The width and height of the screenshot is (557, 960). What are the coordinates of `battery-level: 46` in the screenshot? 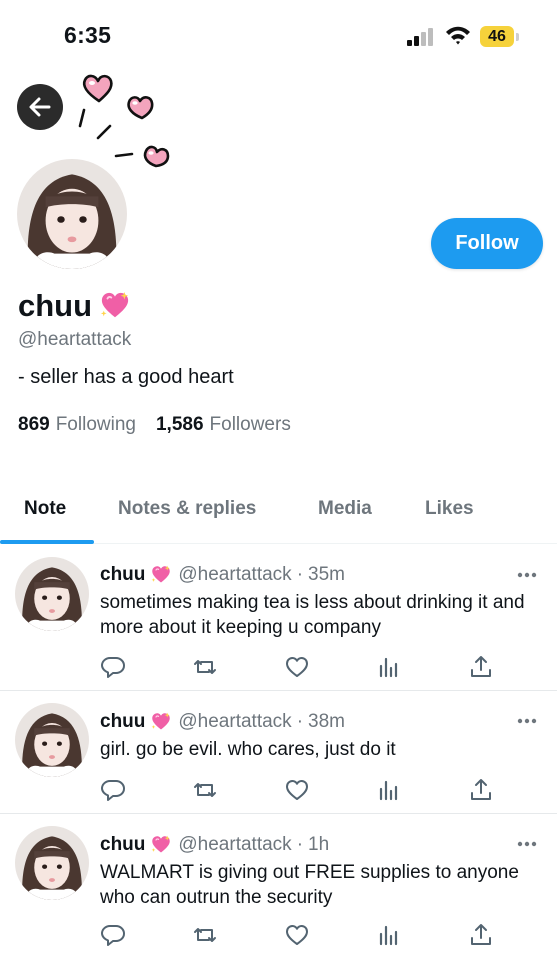 It's located at (497, 36).